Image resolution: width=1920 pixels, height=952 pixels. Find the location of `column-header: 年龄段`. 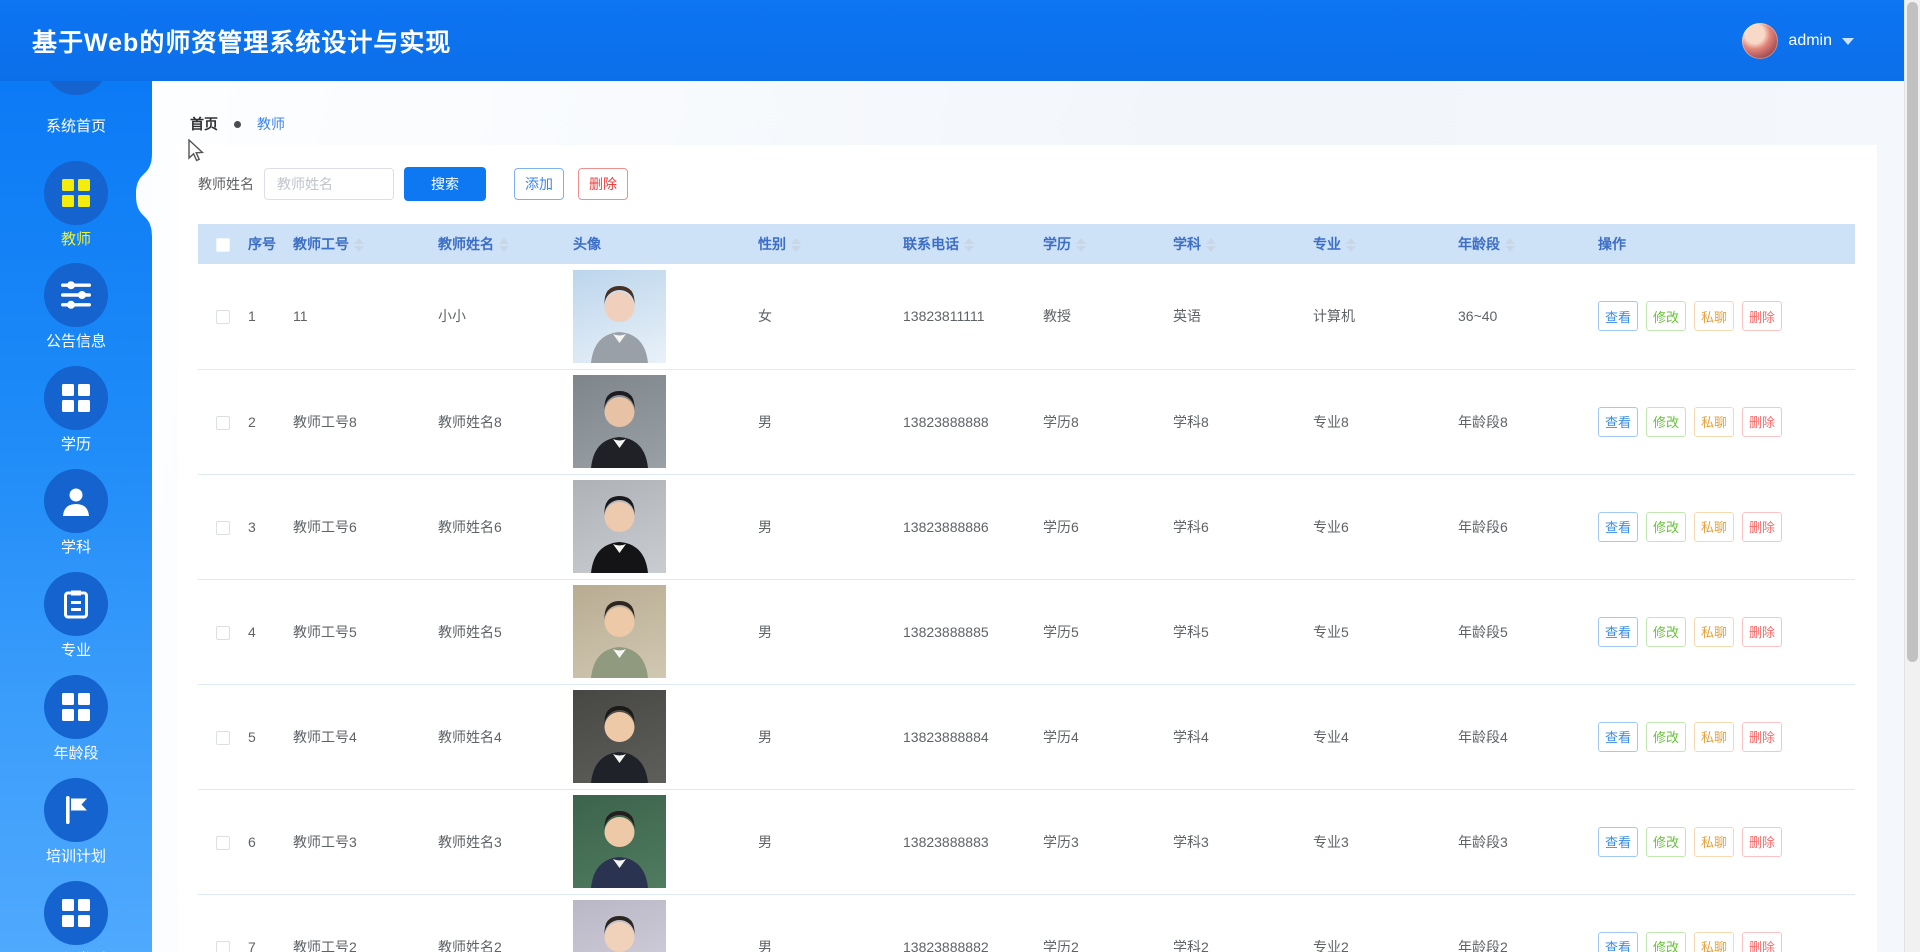

column-header: 年龄段 is located at coordinates (1520, 244).